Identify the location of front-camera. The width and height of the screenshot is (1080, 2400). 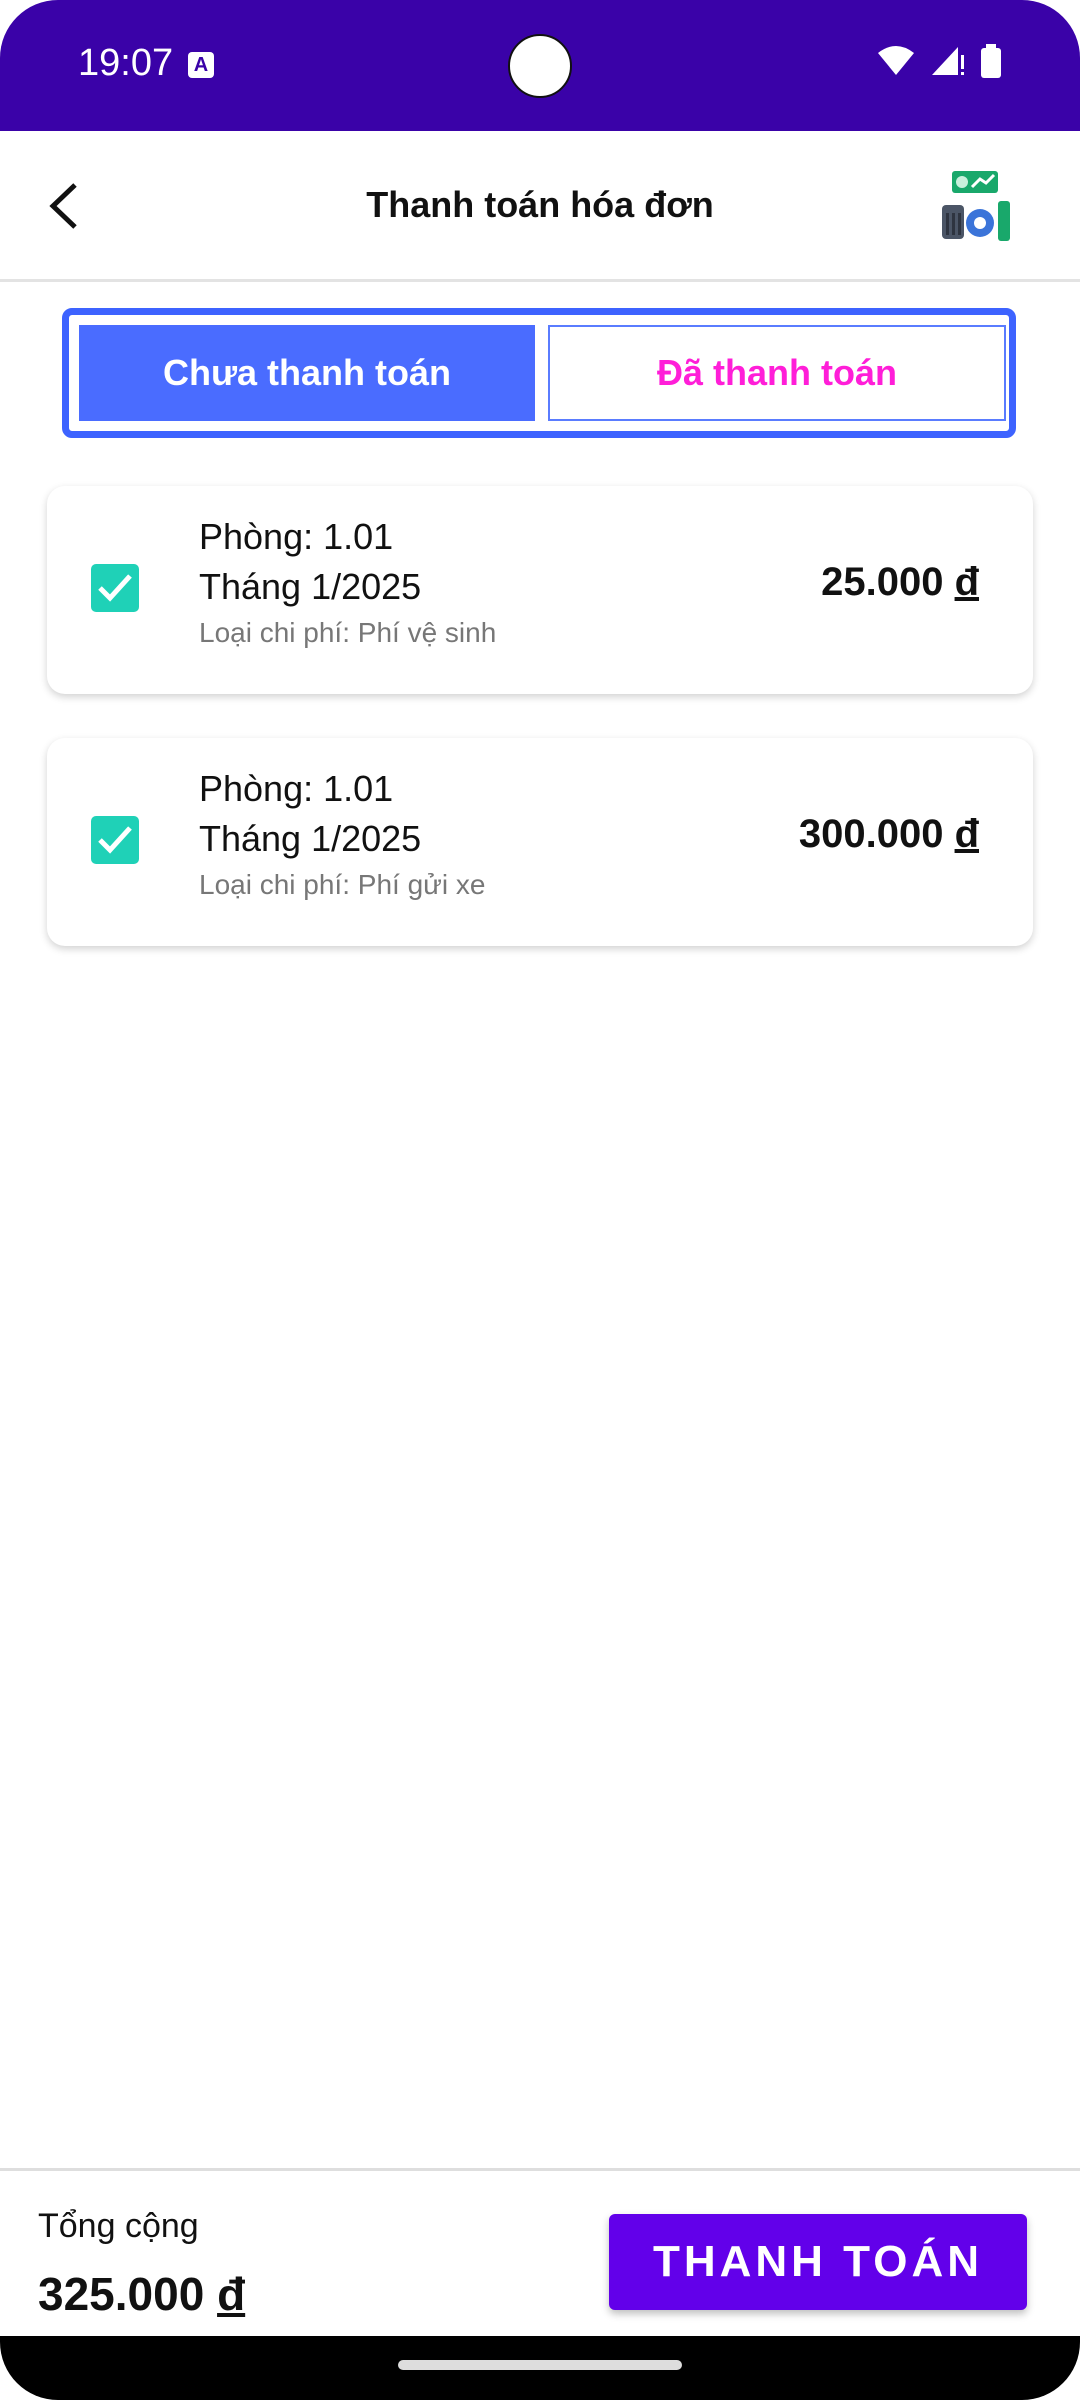
(540, 66).